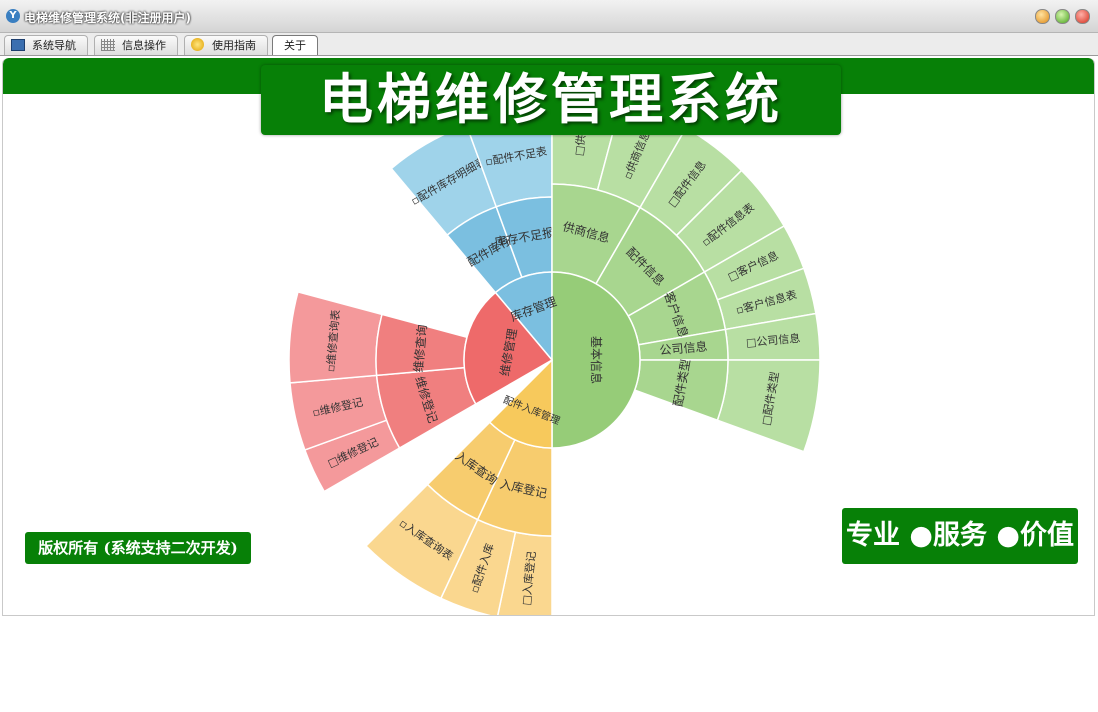 This screenshot has height=712, width=1098. I want to click on grid-icon, so click(108, 45).